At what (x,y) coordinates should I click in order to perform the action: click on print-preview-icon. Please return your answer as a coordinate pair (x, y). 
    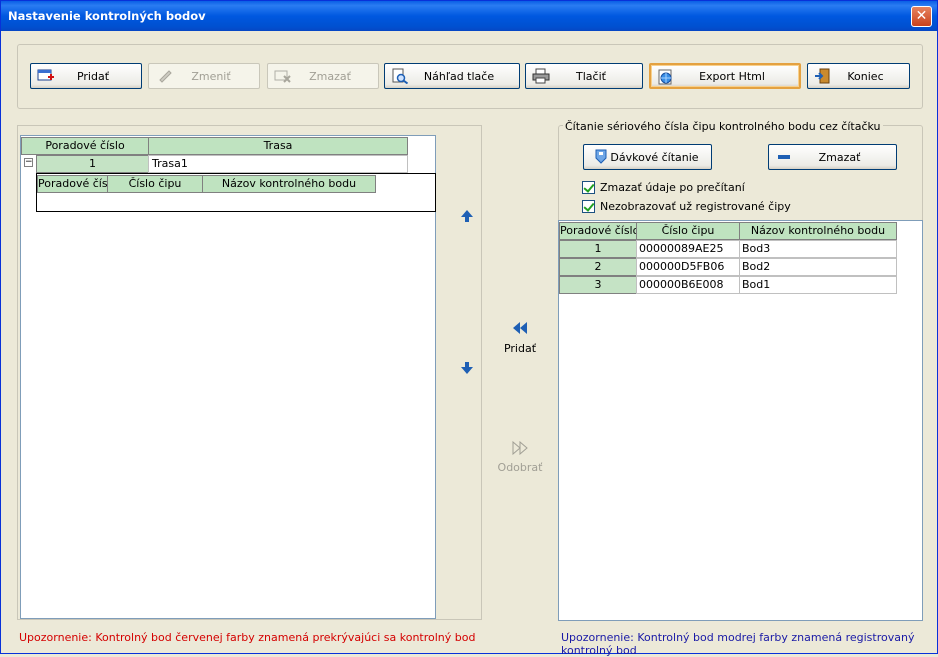
    Looking at the image, I should click on (400, 76).